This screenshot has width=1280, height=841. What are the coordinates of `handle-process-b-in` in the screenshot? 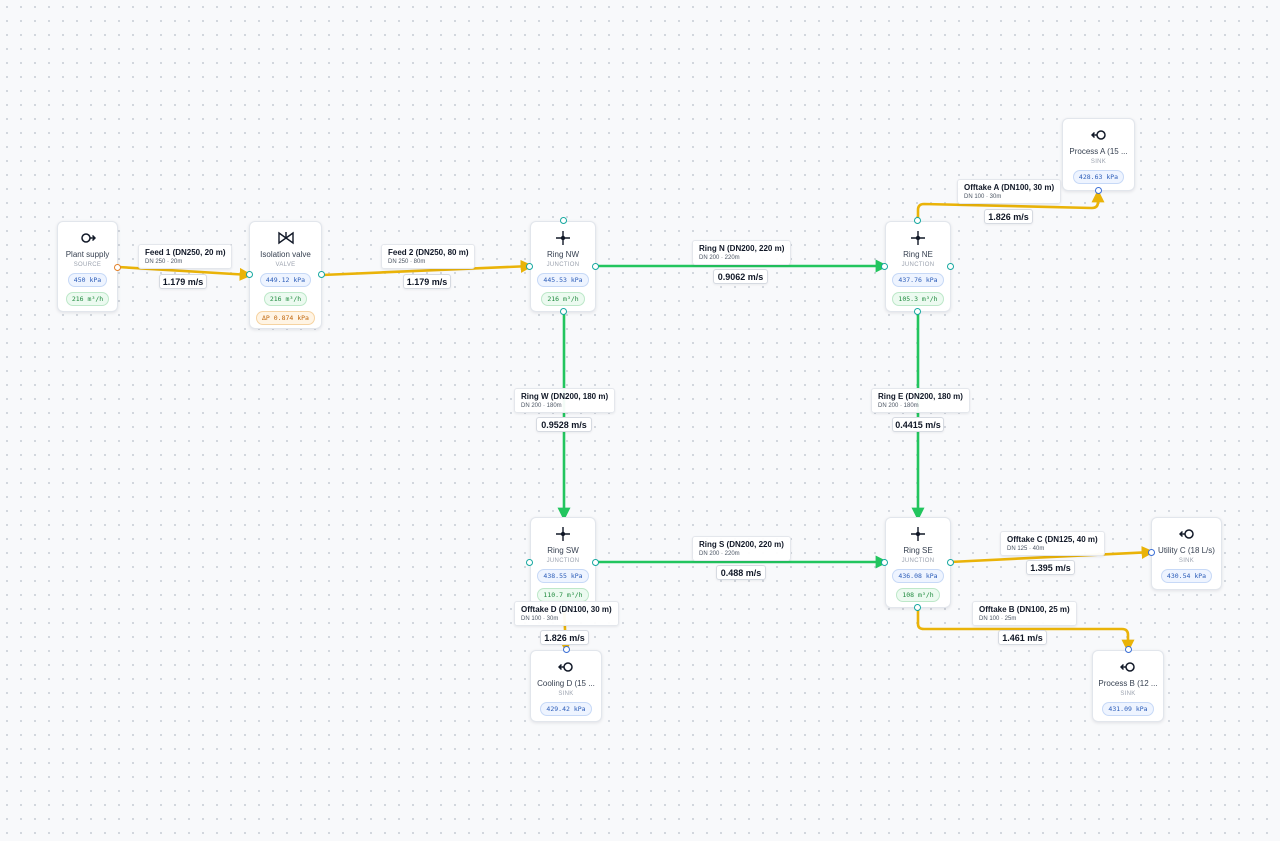 It's located at (1128, 649).